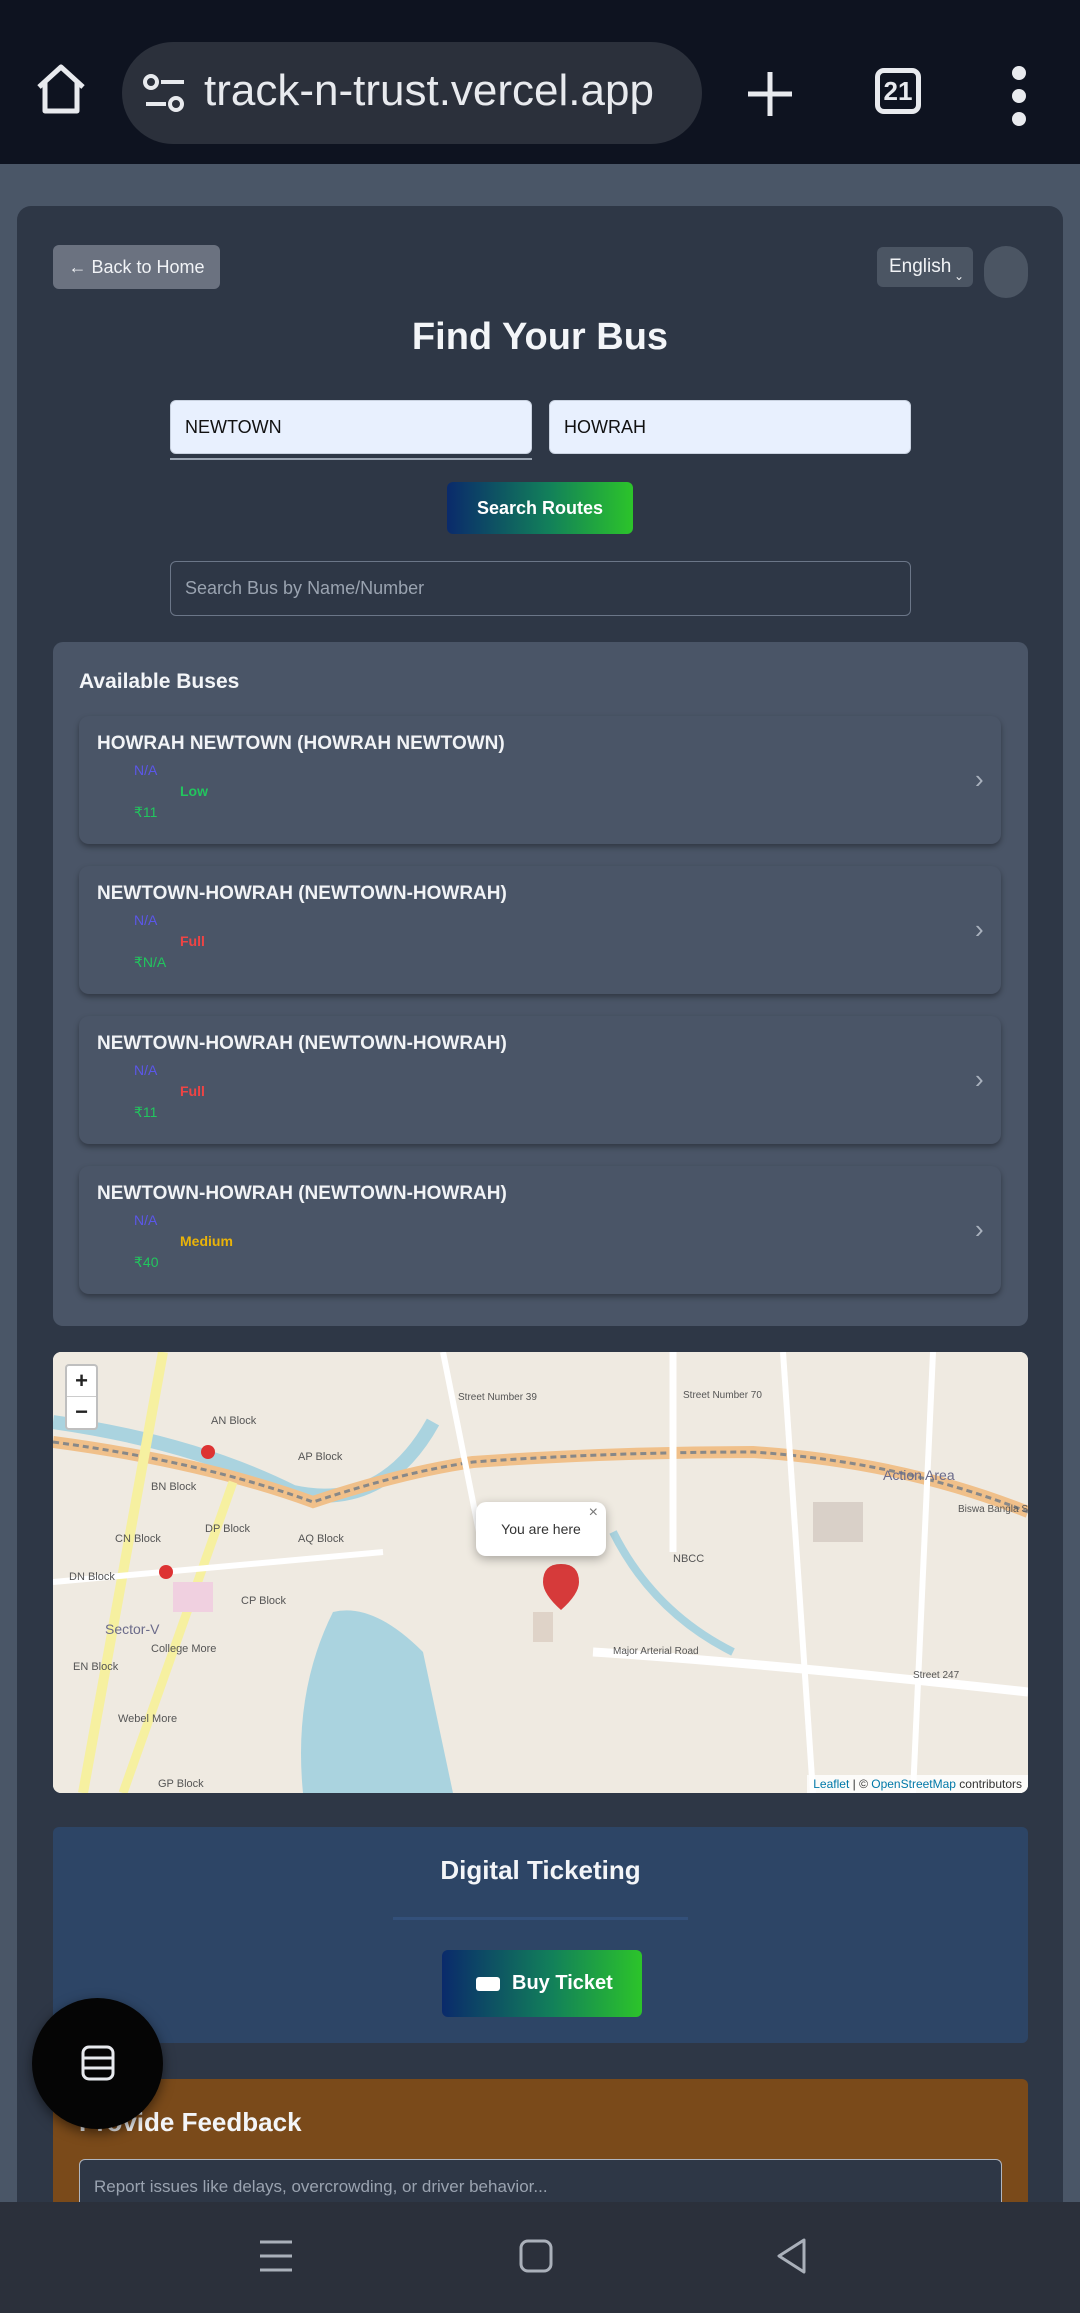  Describe the element at coordinates (206, 1241) in the screenshot. I see `crowd-status: Medium` at that location.